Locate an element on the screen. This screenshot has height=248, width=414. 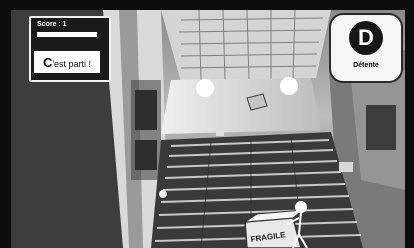
mode-letter: D is located at coordinates (366, 37).